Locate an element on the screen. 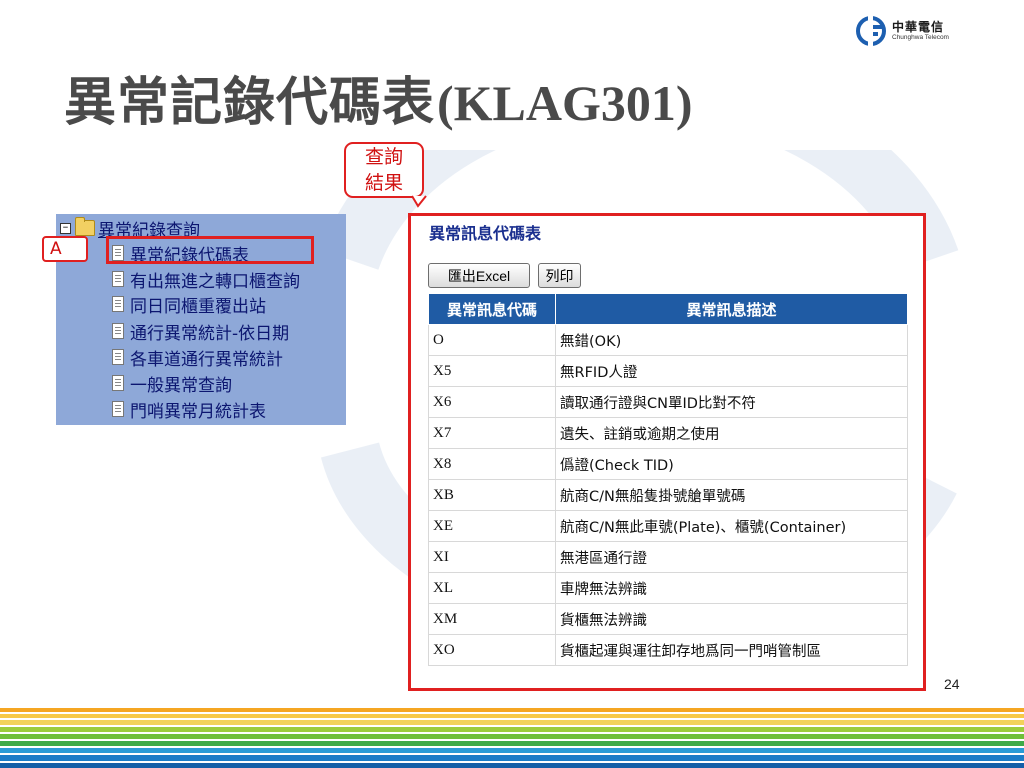 Image resolution: width=1024 pixels, height=768 pixels. code-cell: O is located at coordinates (492, 340).